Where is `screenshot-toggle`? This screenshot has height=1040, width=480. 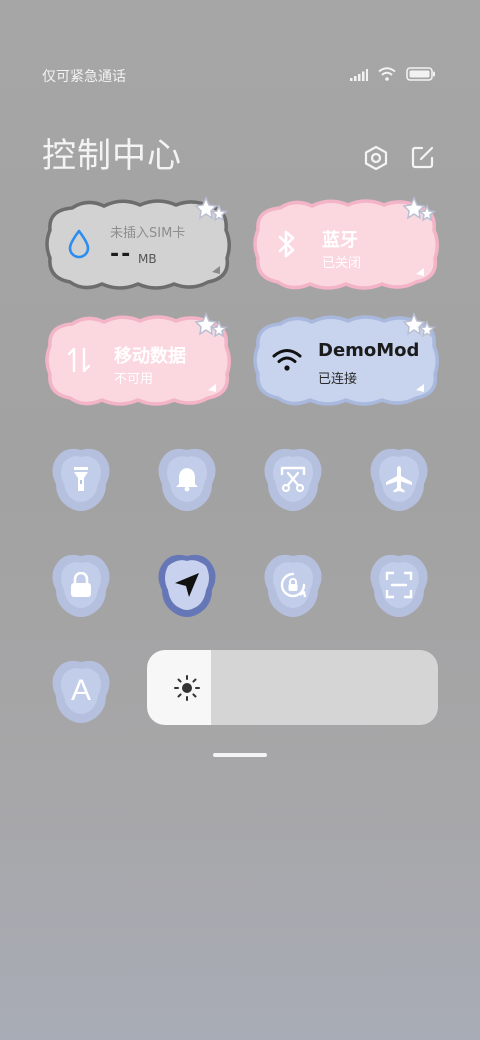 screenshot-toggle is located at coordinates (293, 479).